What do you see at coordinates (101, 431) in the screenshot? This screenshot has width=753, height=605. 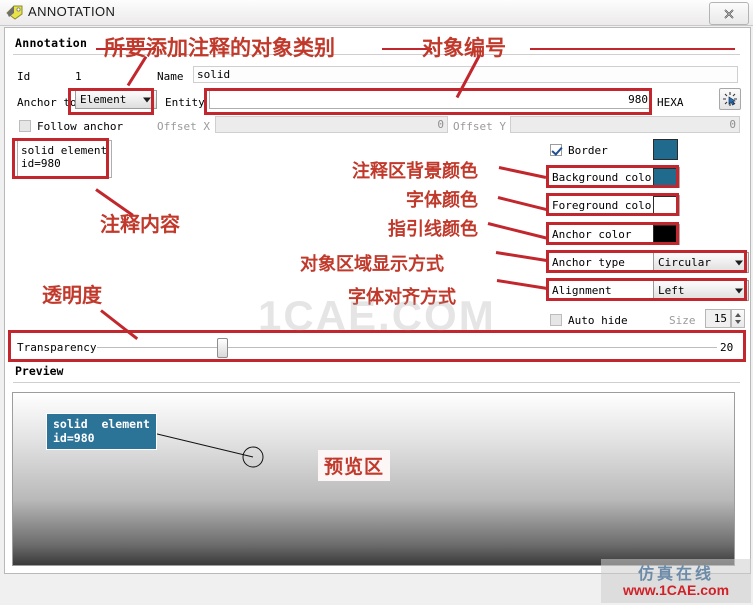 I see `preview-annotation-card: solid element id=980` at bounding box center [101, 431].